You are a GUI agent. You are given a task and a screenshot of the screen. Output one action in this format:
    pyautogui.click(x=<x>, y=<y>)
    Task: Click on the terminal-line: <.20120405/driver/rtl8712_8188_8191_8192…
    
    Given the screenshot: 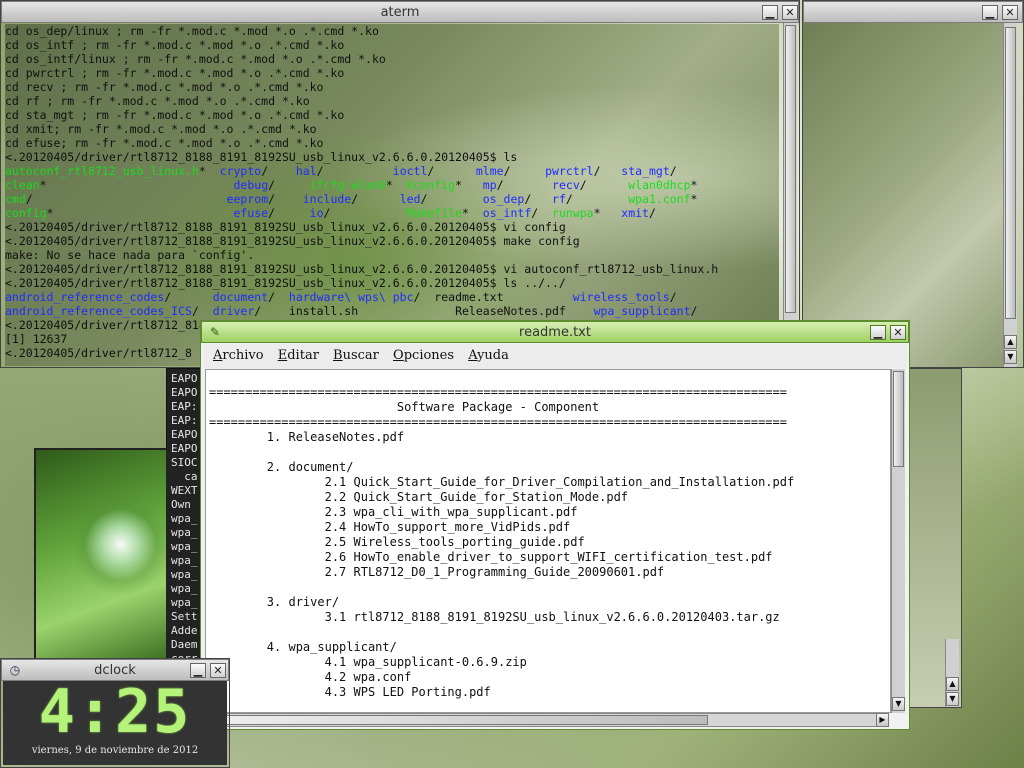 What is the action you would take?
    pyautogui.click(x=392, y=241)
    